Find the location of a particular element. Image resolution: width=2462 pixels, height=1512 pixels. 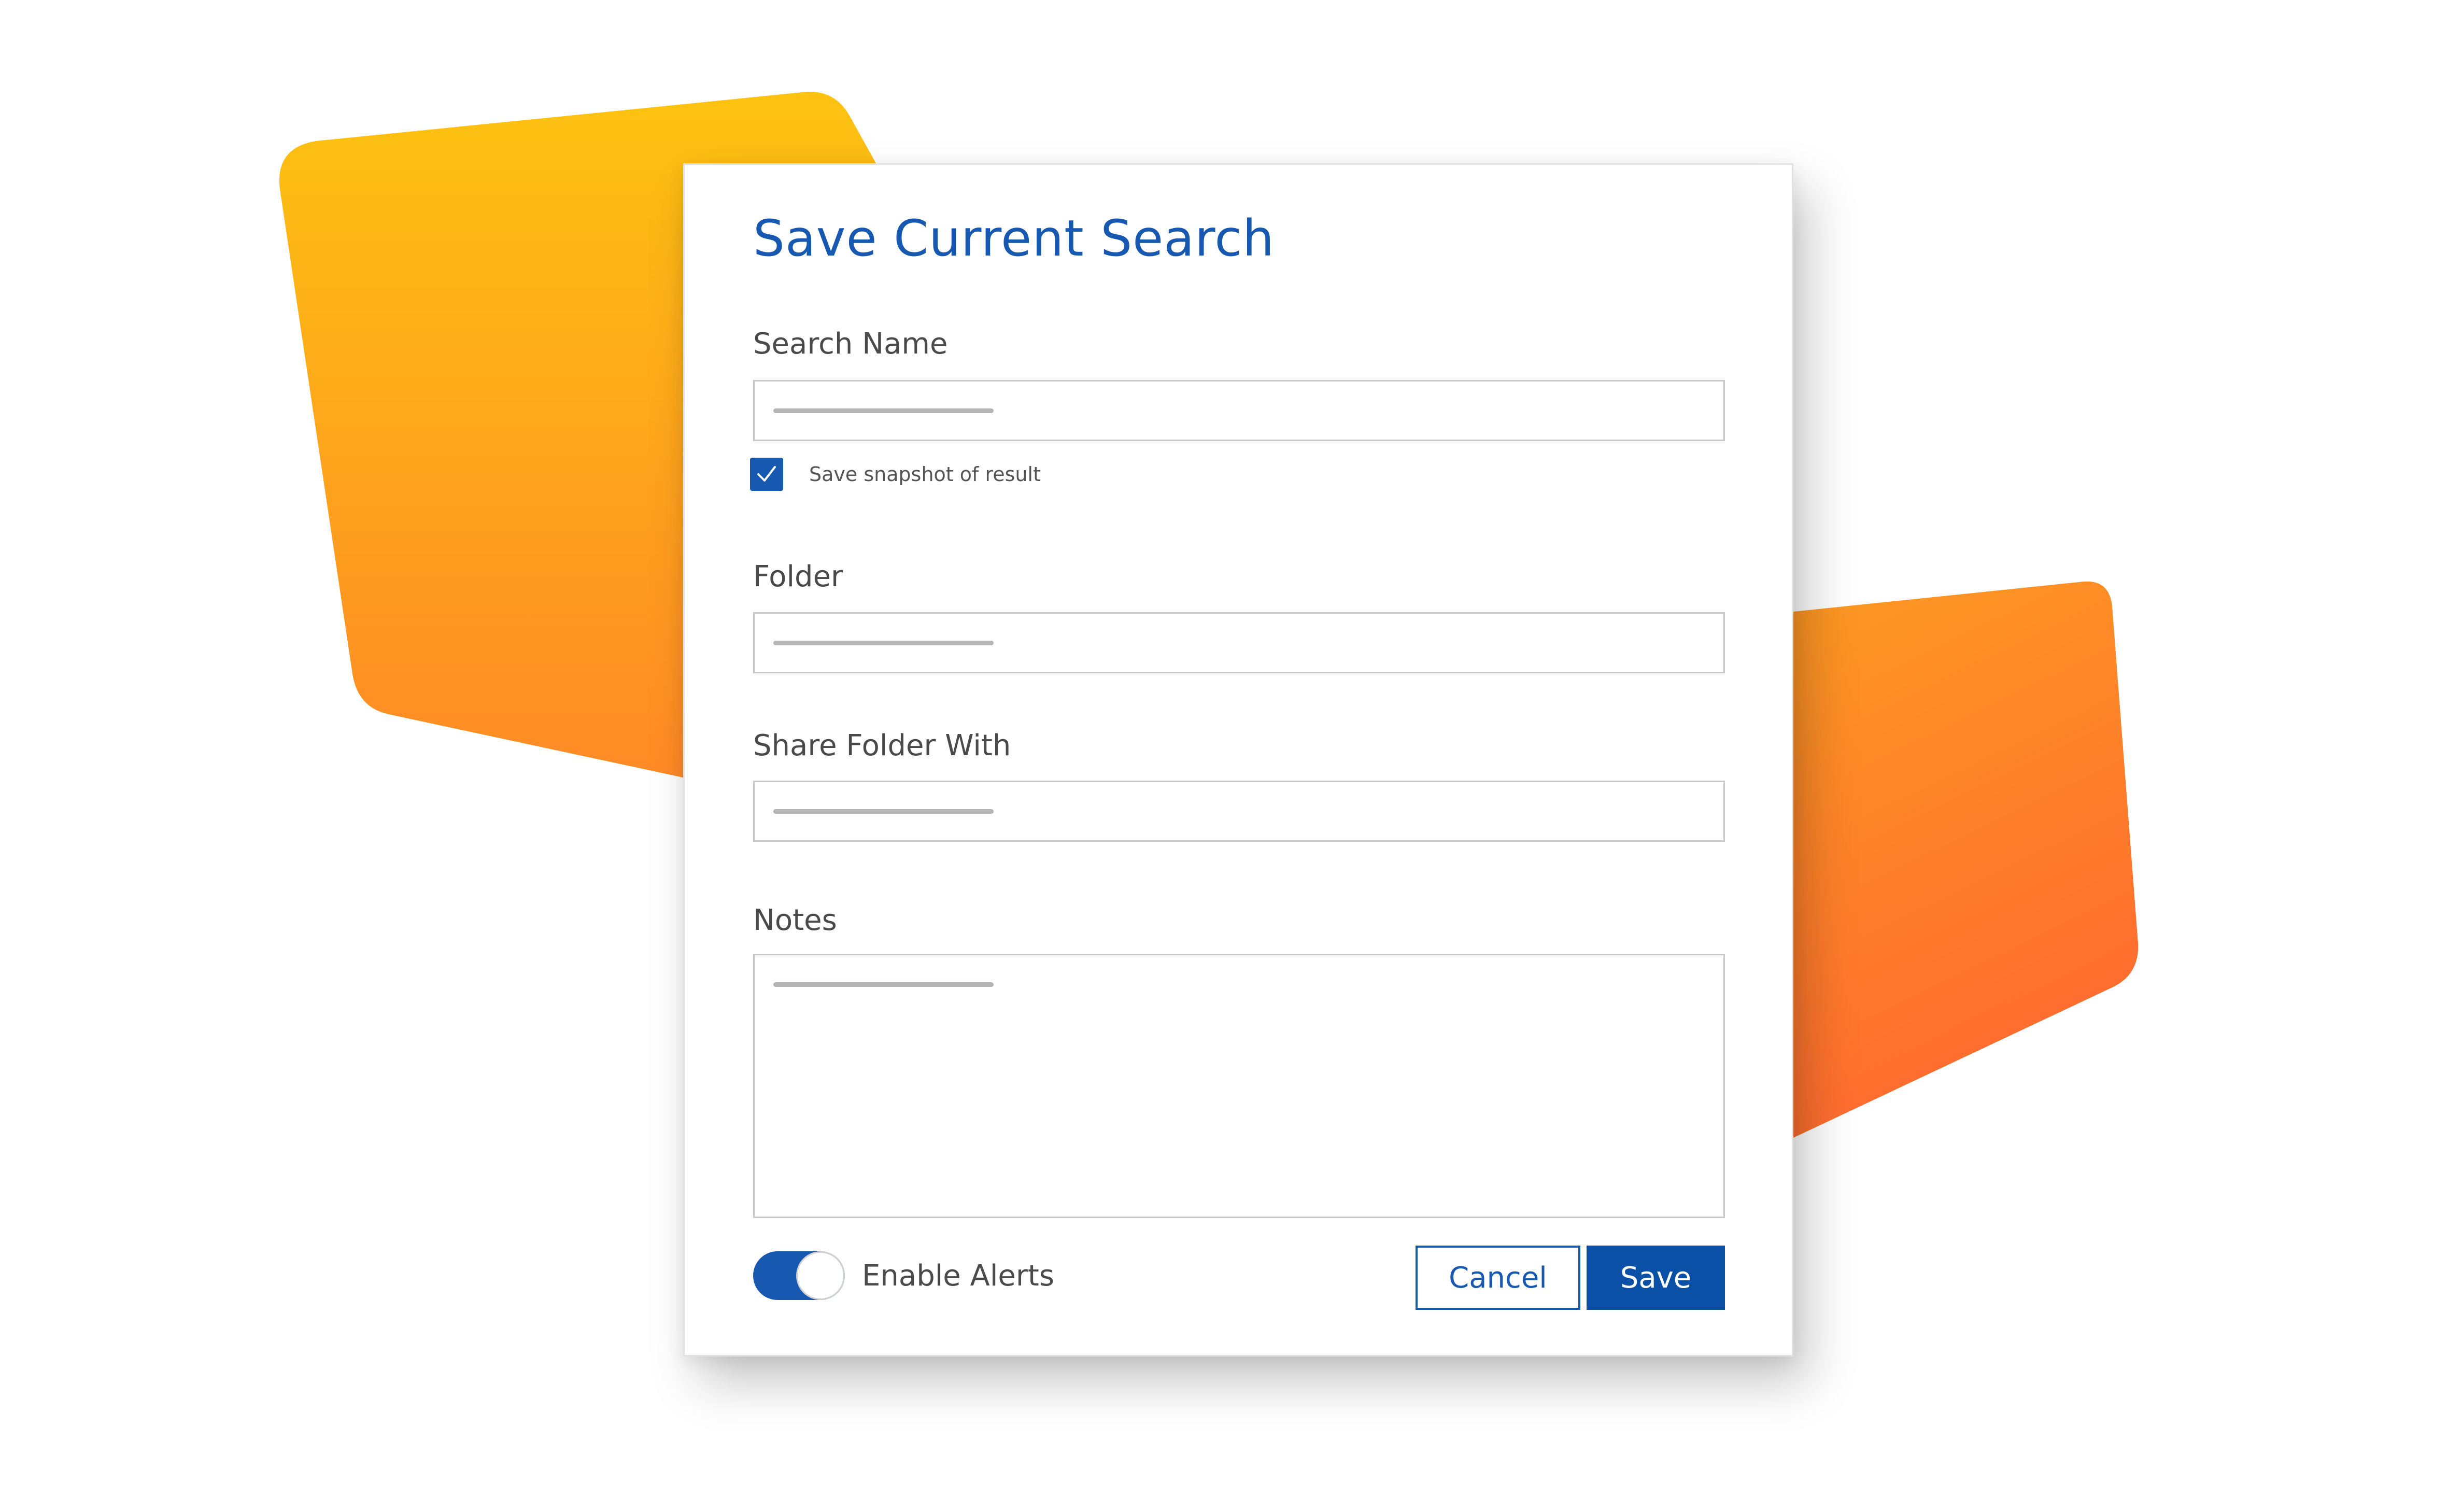

share-folder-label: Share Folder With is located at coordinates (882, 745).